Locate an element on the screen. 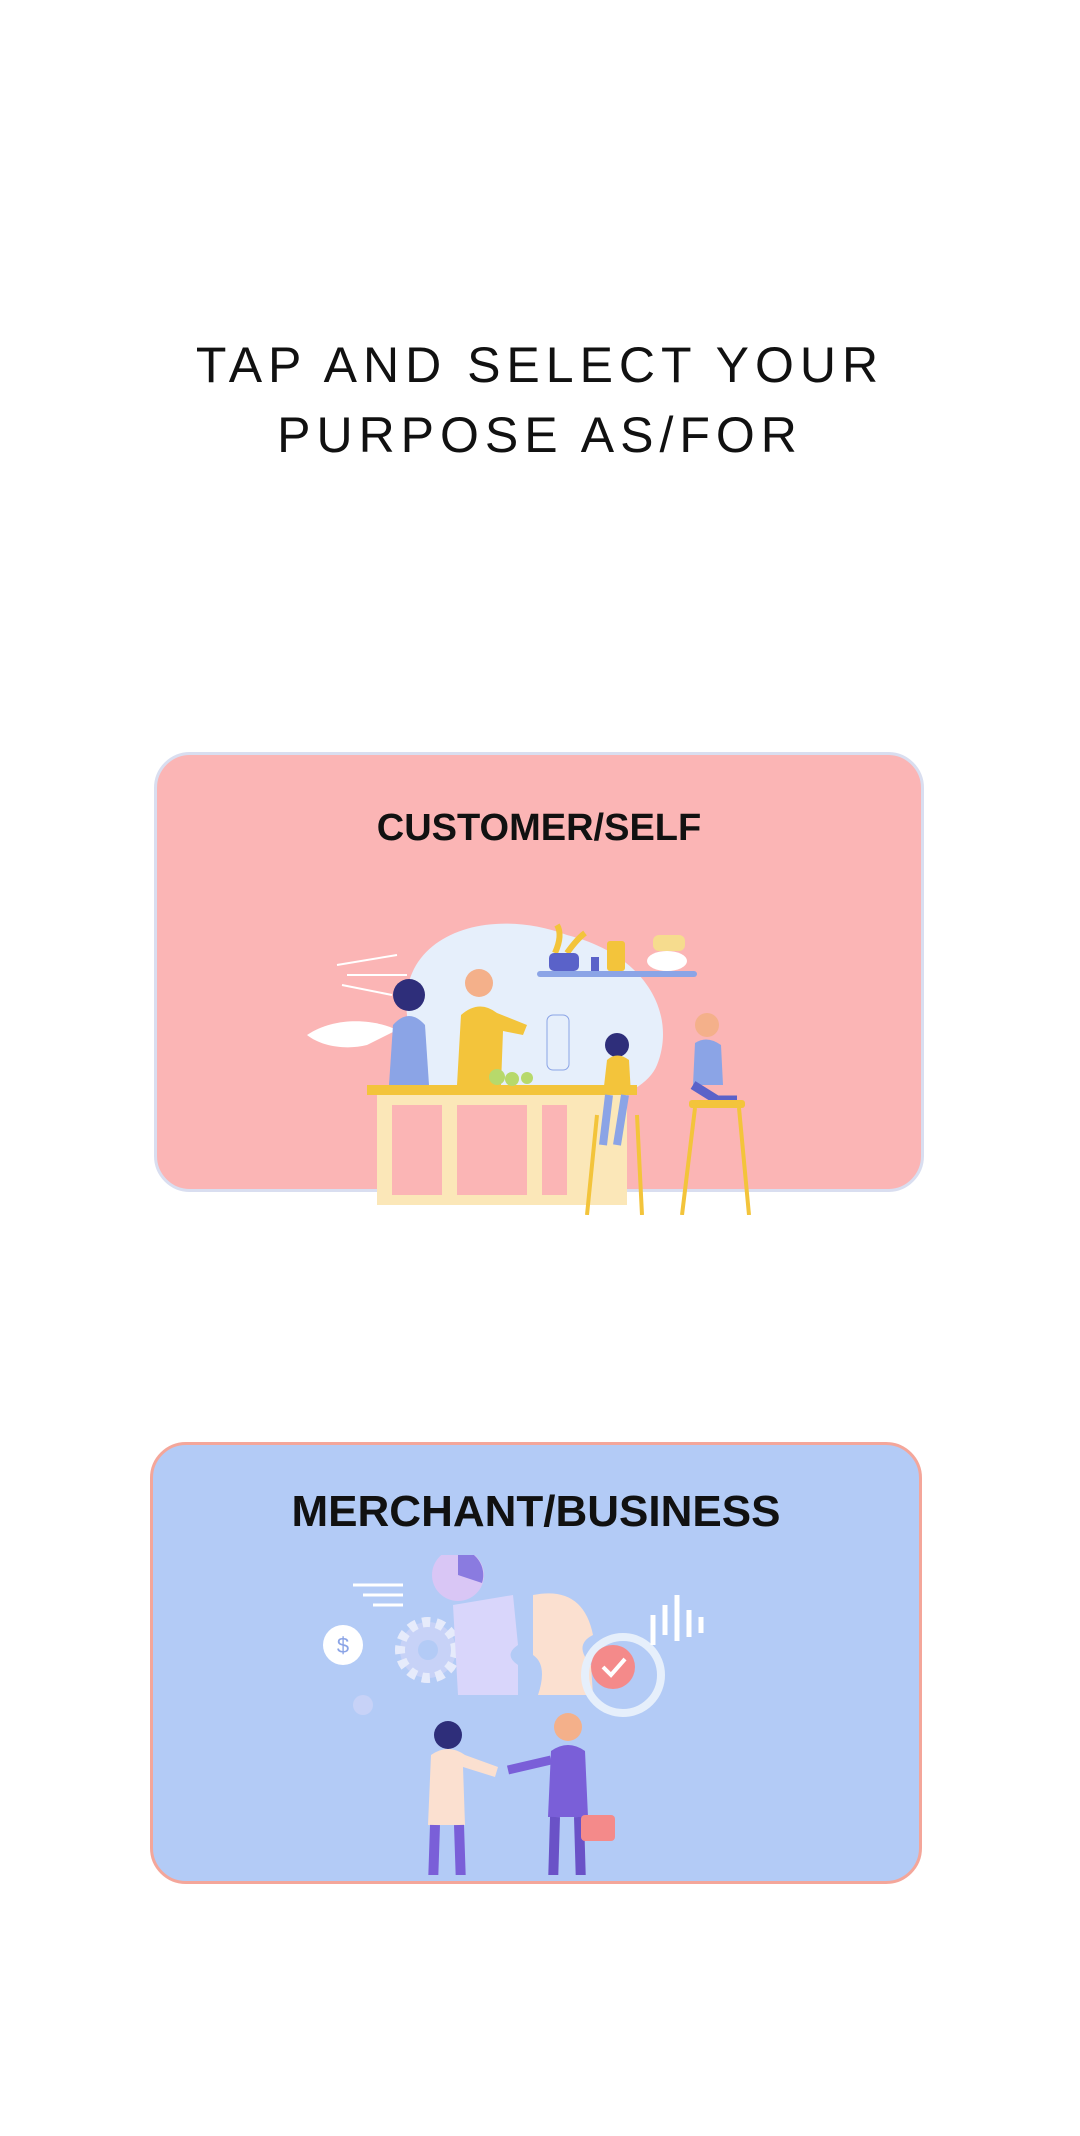  page-heading: TAP AND SELECT YOUR PURPOSE AS/FOR is located at coordinates (540, 400).